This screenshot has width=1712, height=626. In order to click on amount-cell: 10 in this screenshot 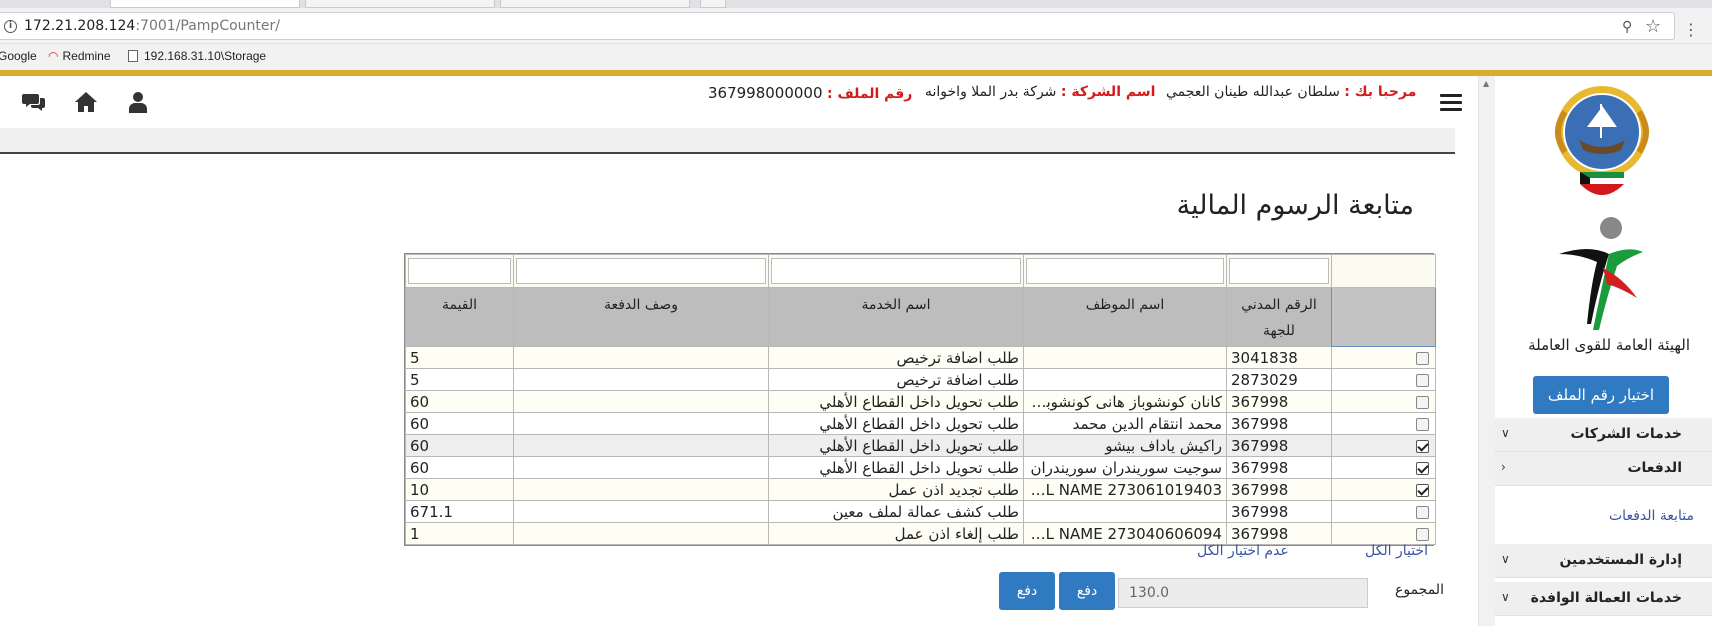, I will do `click(459, 489)`.